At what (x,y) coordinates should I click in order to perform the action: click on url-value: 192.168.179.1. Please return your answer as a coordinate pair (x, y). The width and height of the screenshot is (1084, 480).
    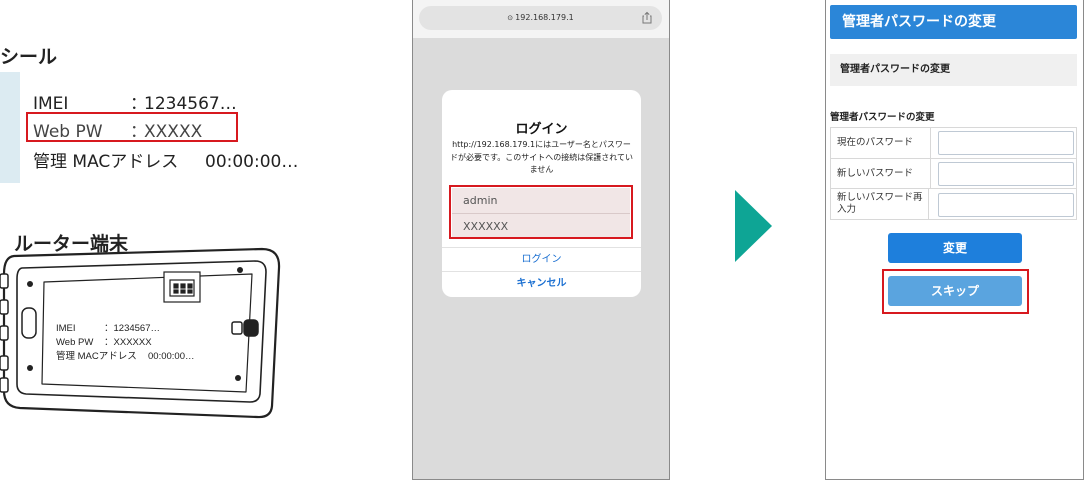
    Looking at the image, I should click on (544, 17).